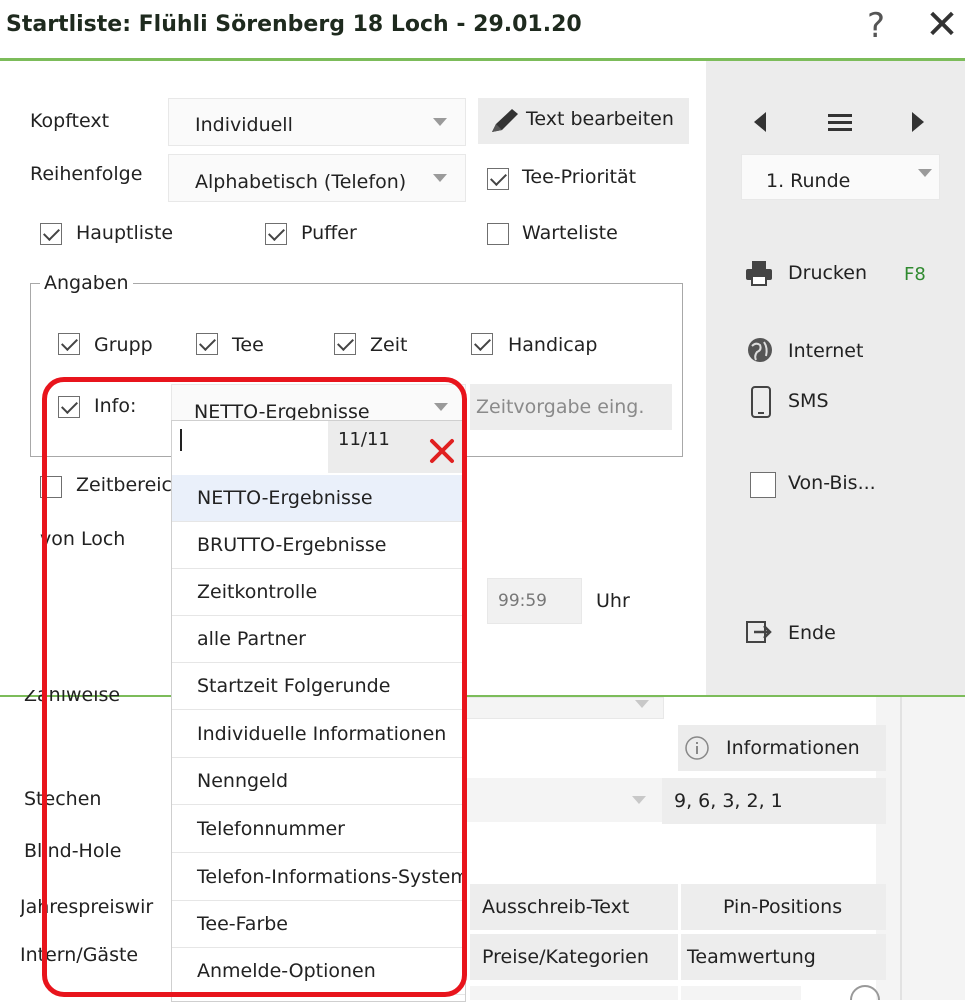 The width and height of the screenshot is (965, 1002). I want to click on drucken-shortcut: F8, so click(915, 274).